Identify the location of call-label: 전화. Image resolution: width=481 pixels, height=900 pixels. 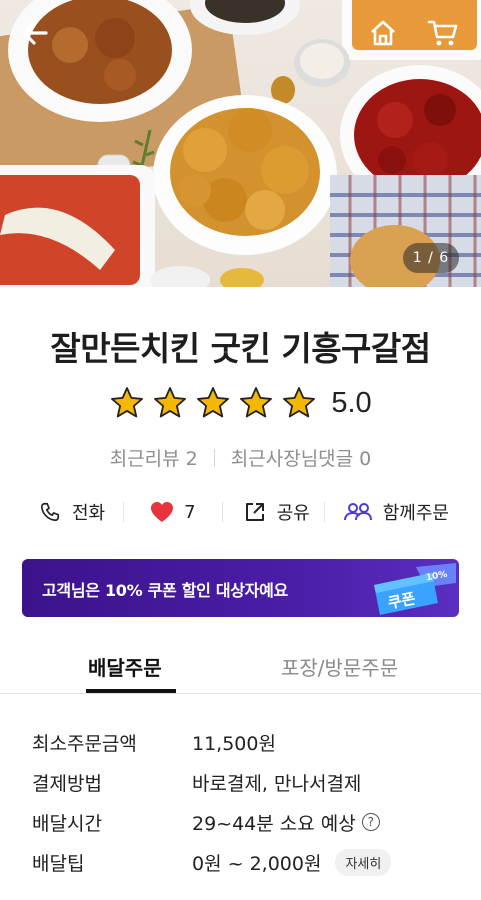
(89, 513).